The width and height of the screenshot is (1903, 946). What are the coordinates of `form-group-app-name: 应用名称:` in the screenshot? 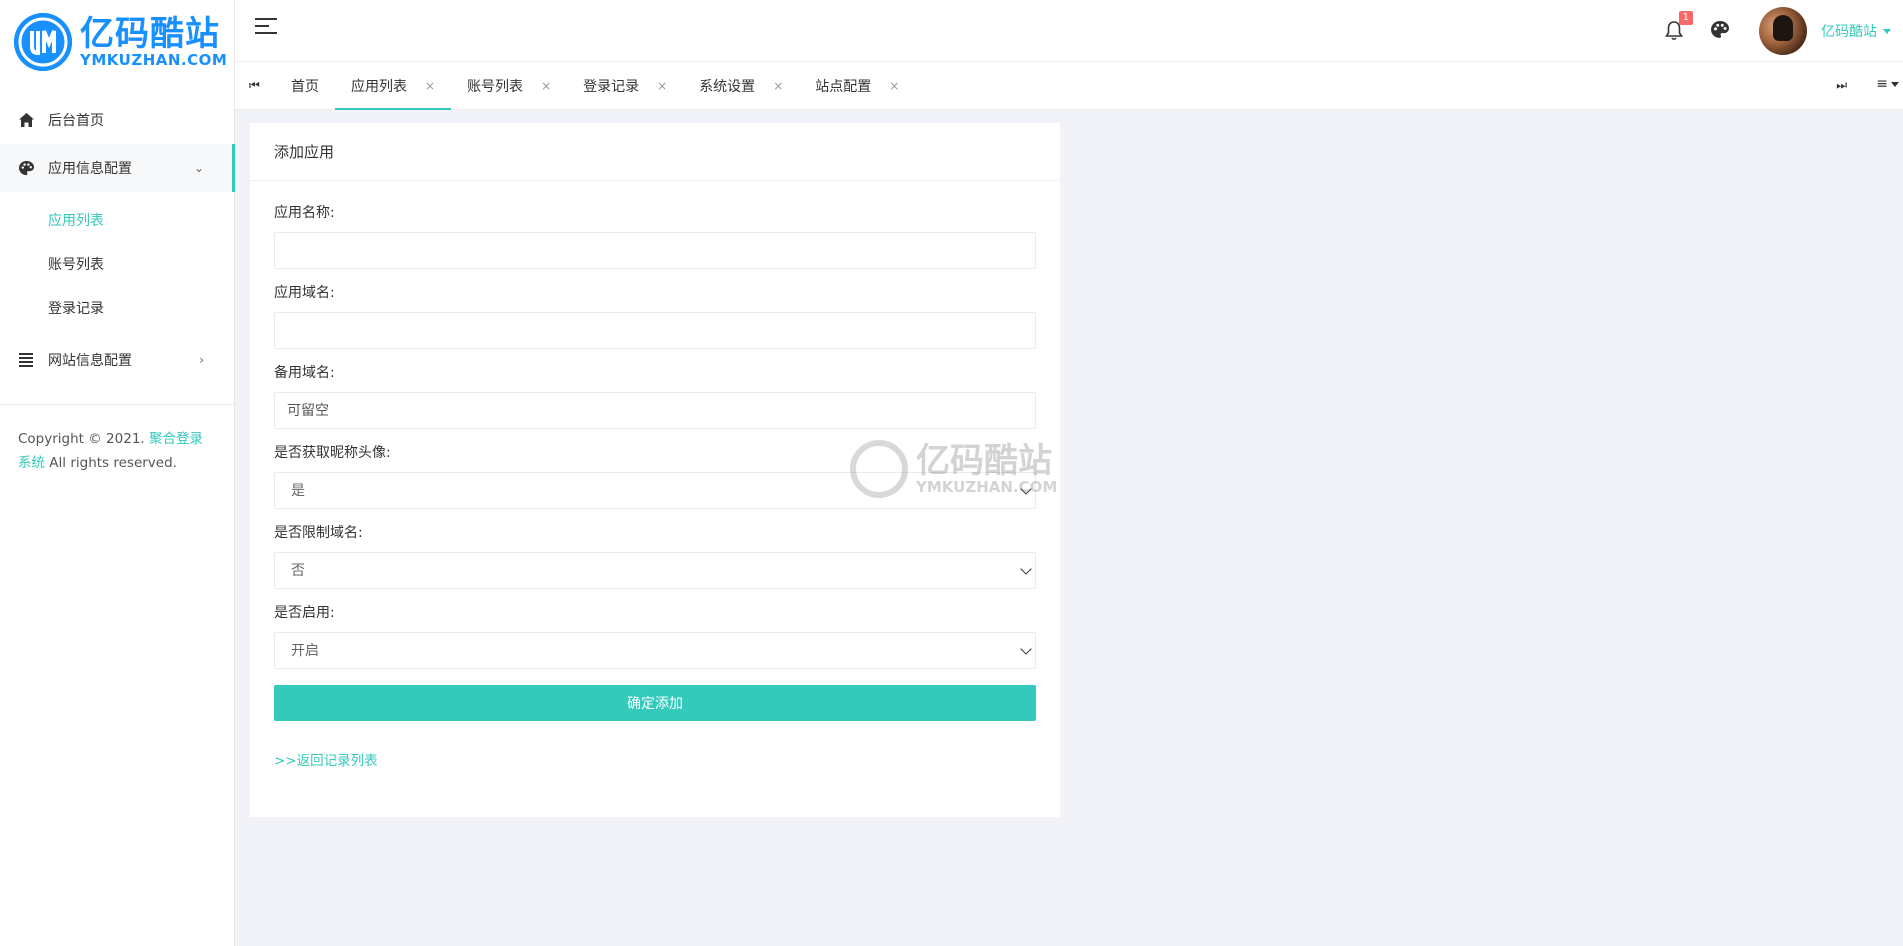 It's located at (655, 236).